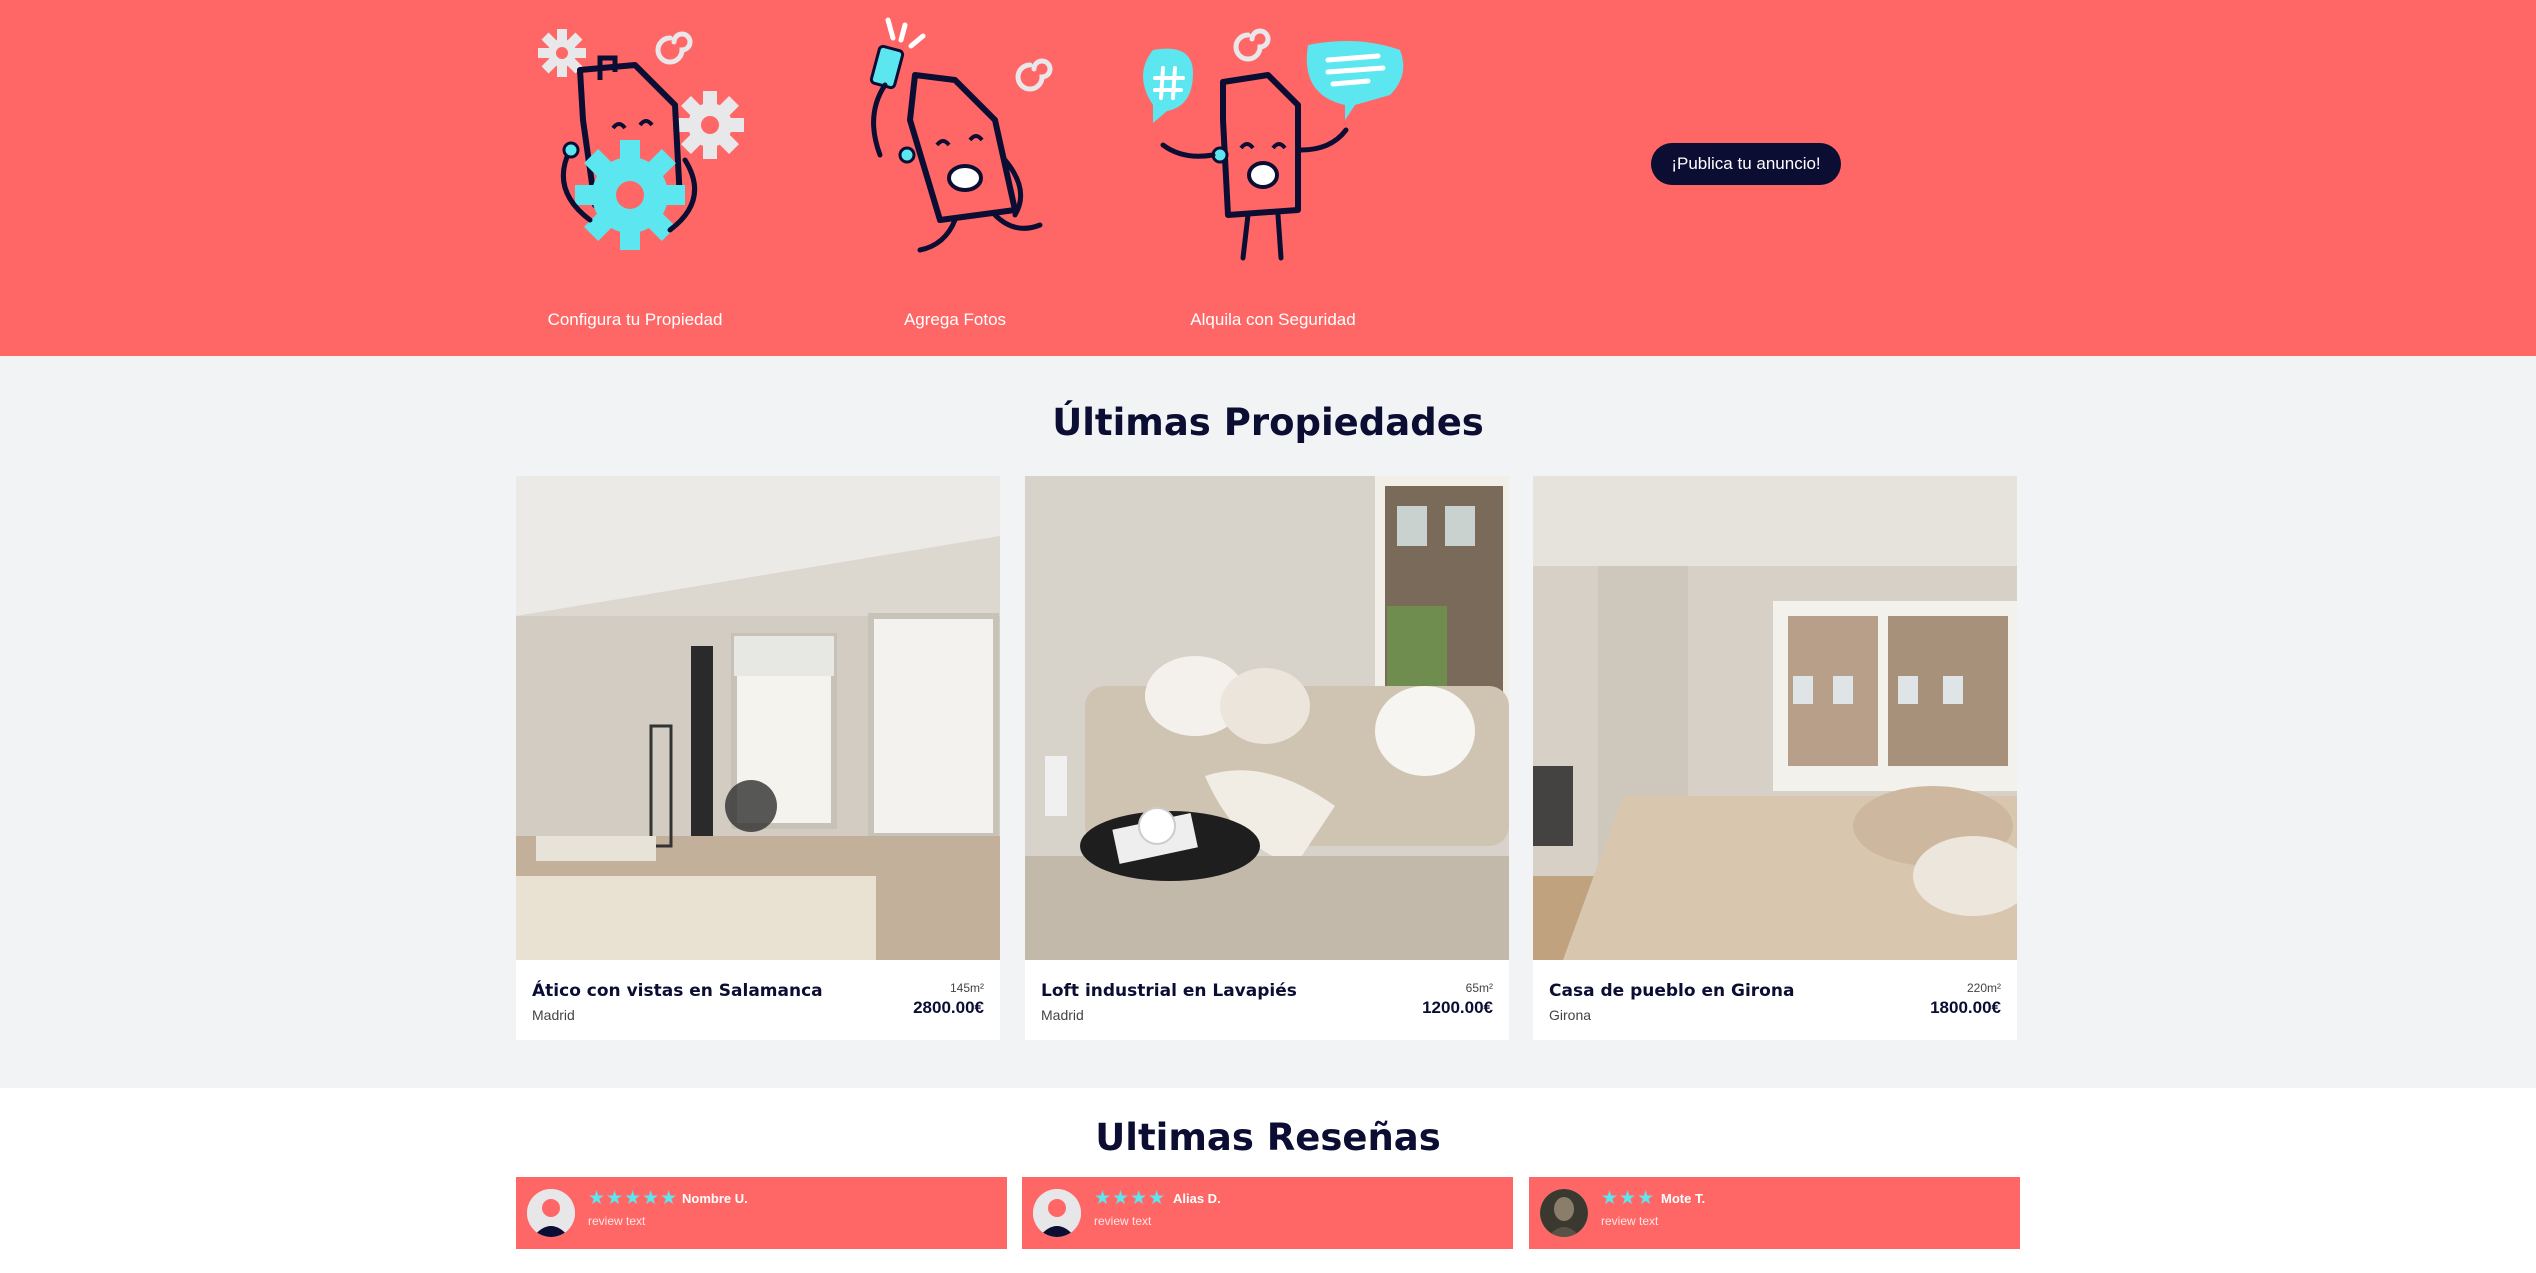 The image size is (2536, 1273). Describe the element at coordinates (1683, 1198) in the screenshot. I see `reviewer-name: Mote T.` at that location.